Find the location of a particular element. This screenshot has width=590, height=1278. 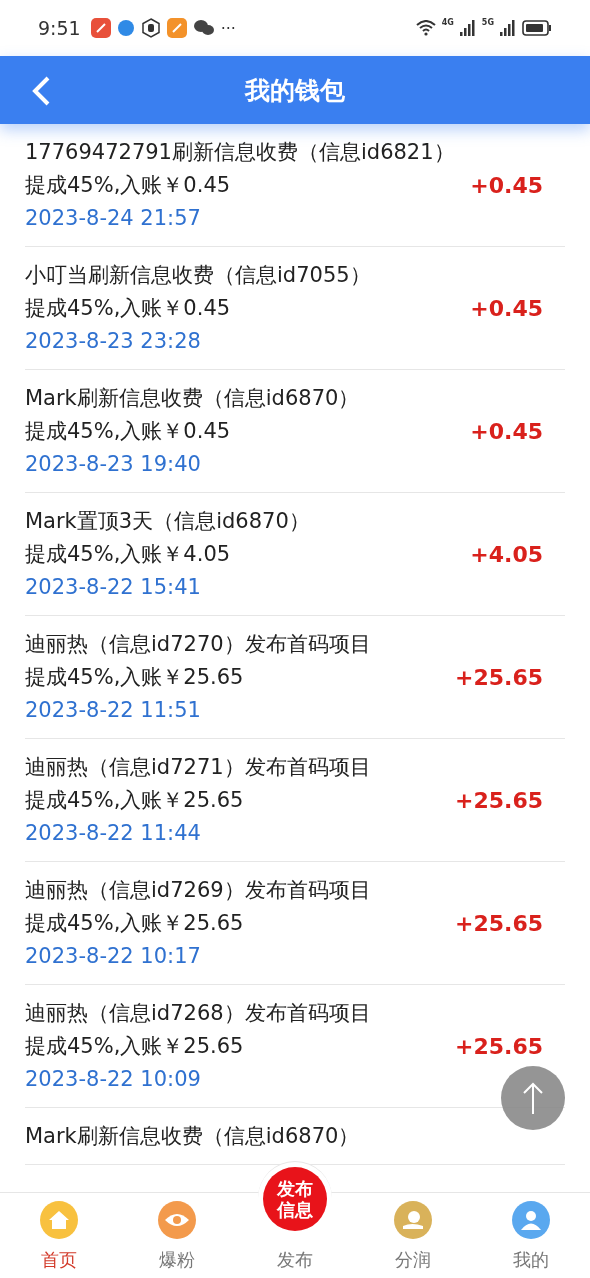

app-icon is located at coordinates (100, 28).